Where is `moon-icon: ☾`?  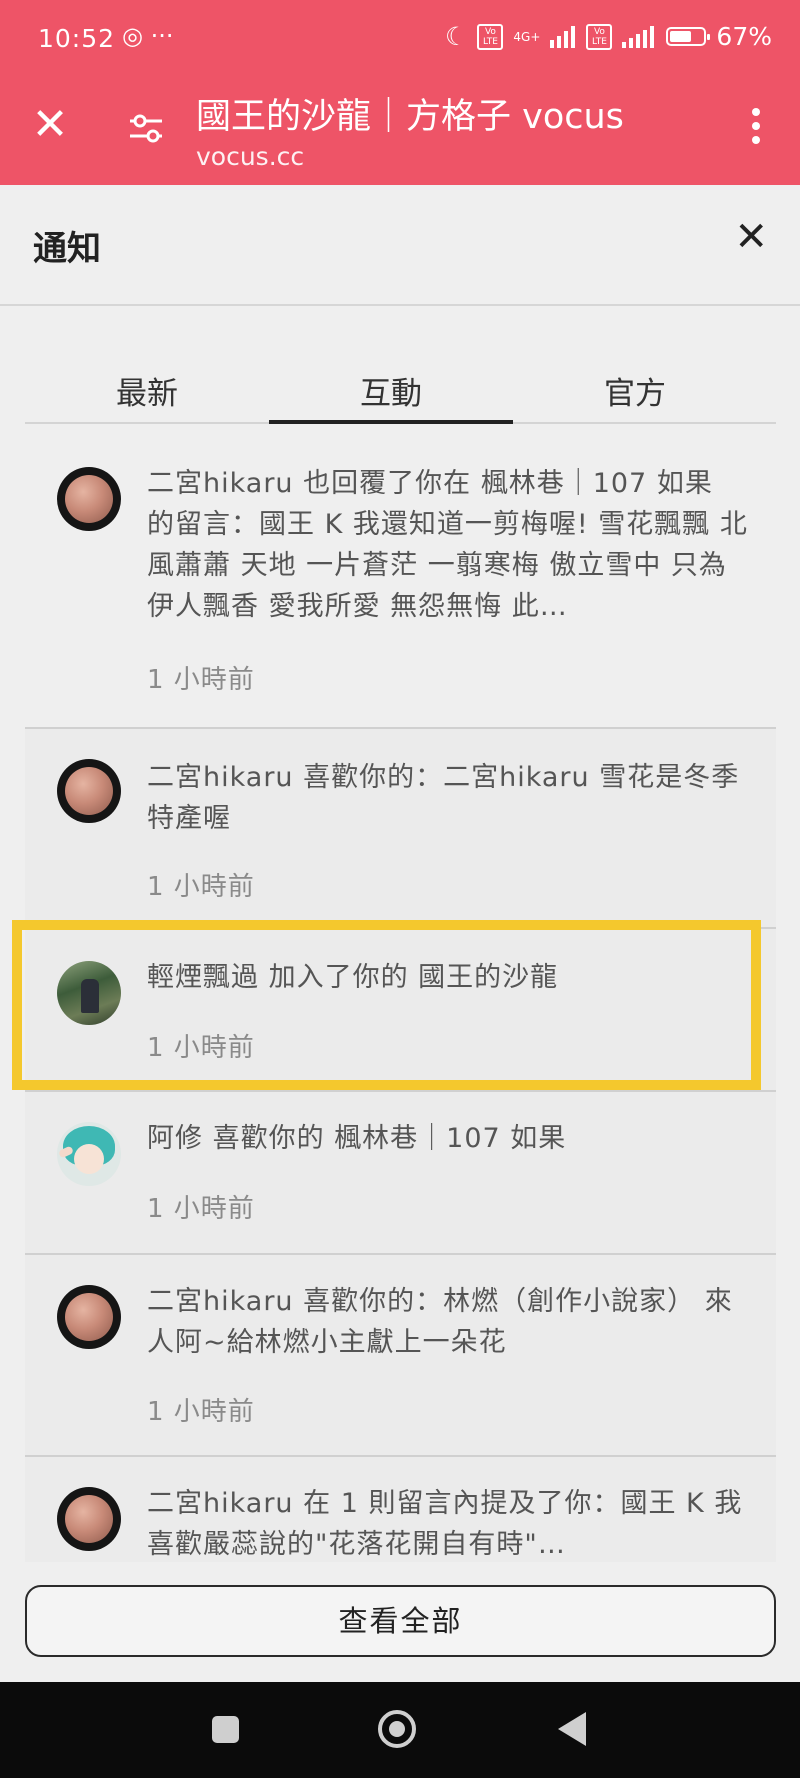
moon-icon: ☾ is located at coordinates (456, 36).